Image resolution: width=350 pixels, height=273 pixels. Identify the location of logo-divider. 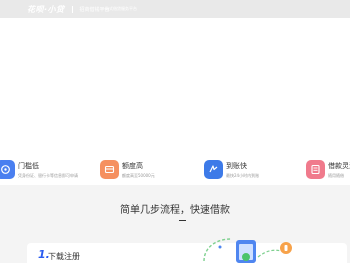
(72, 9).